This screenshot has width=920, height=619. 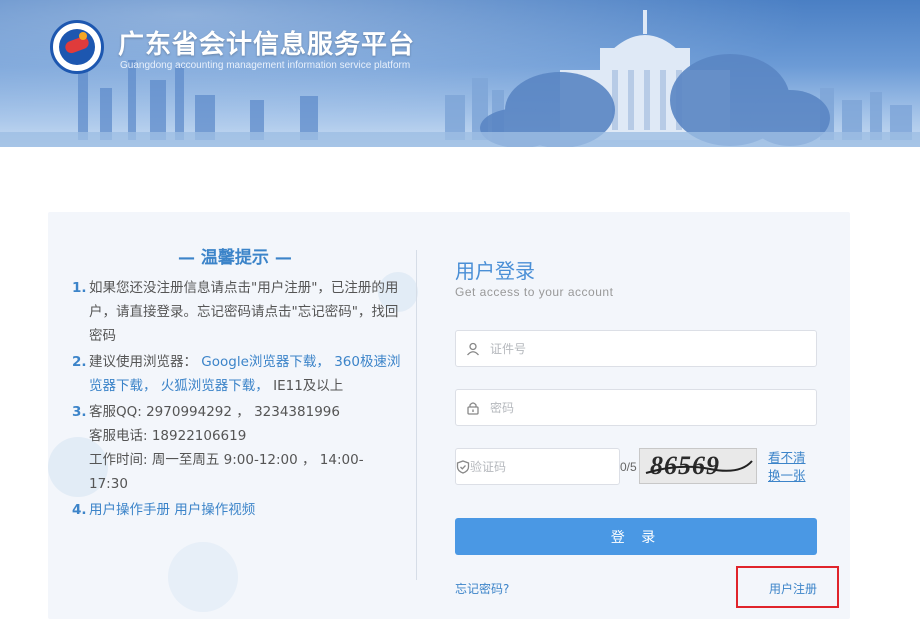 What do you see at coordinates (636, 536) in the screenshot?
I see `login-button: 登 录` at bounding box center [636, 536].